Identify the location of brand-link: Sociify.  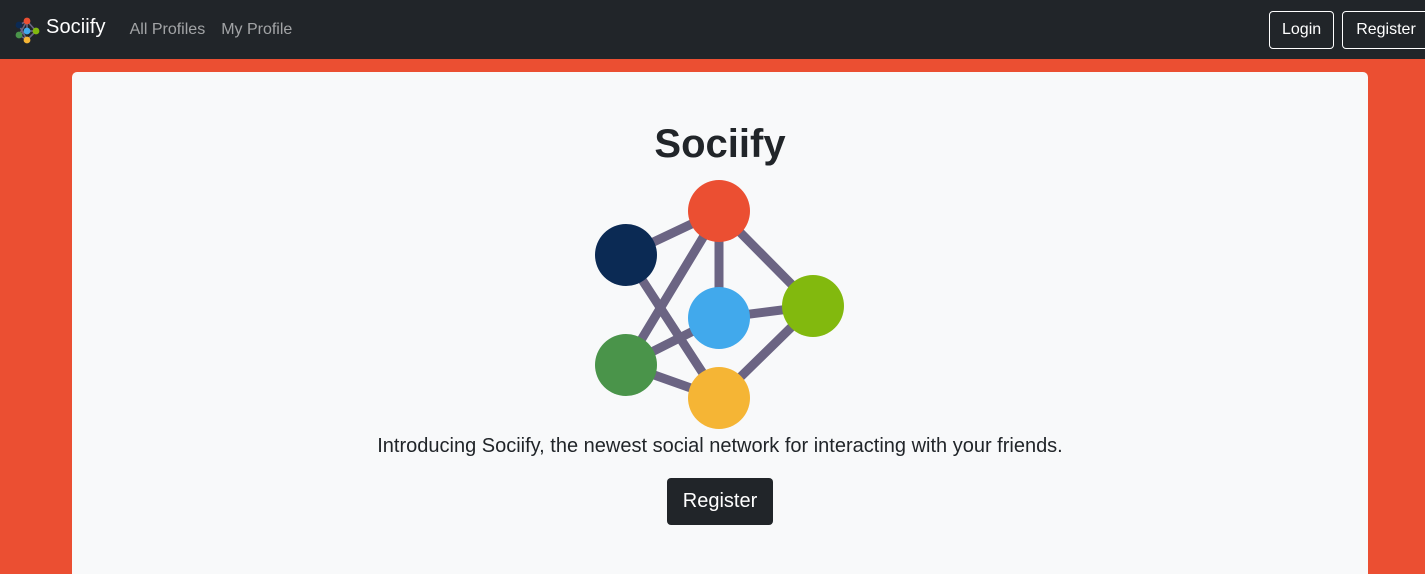
(58, 30).